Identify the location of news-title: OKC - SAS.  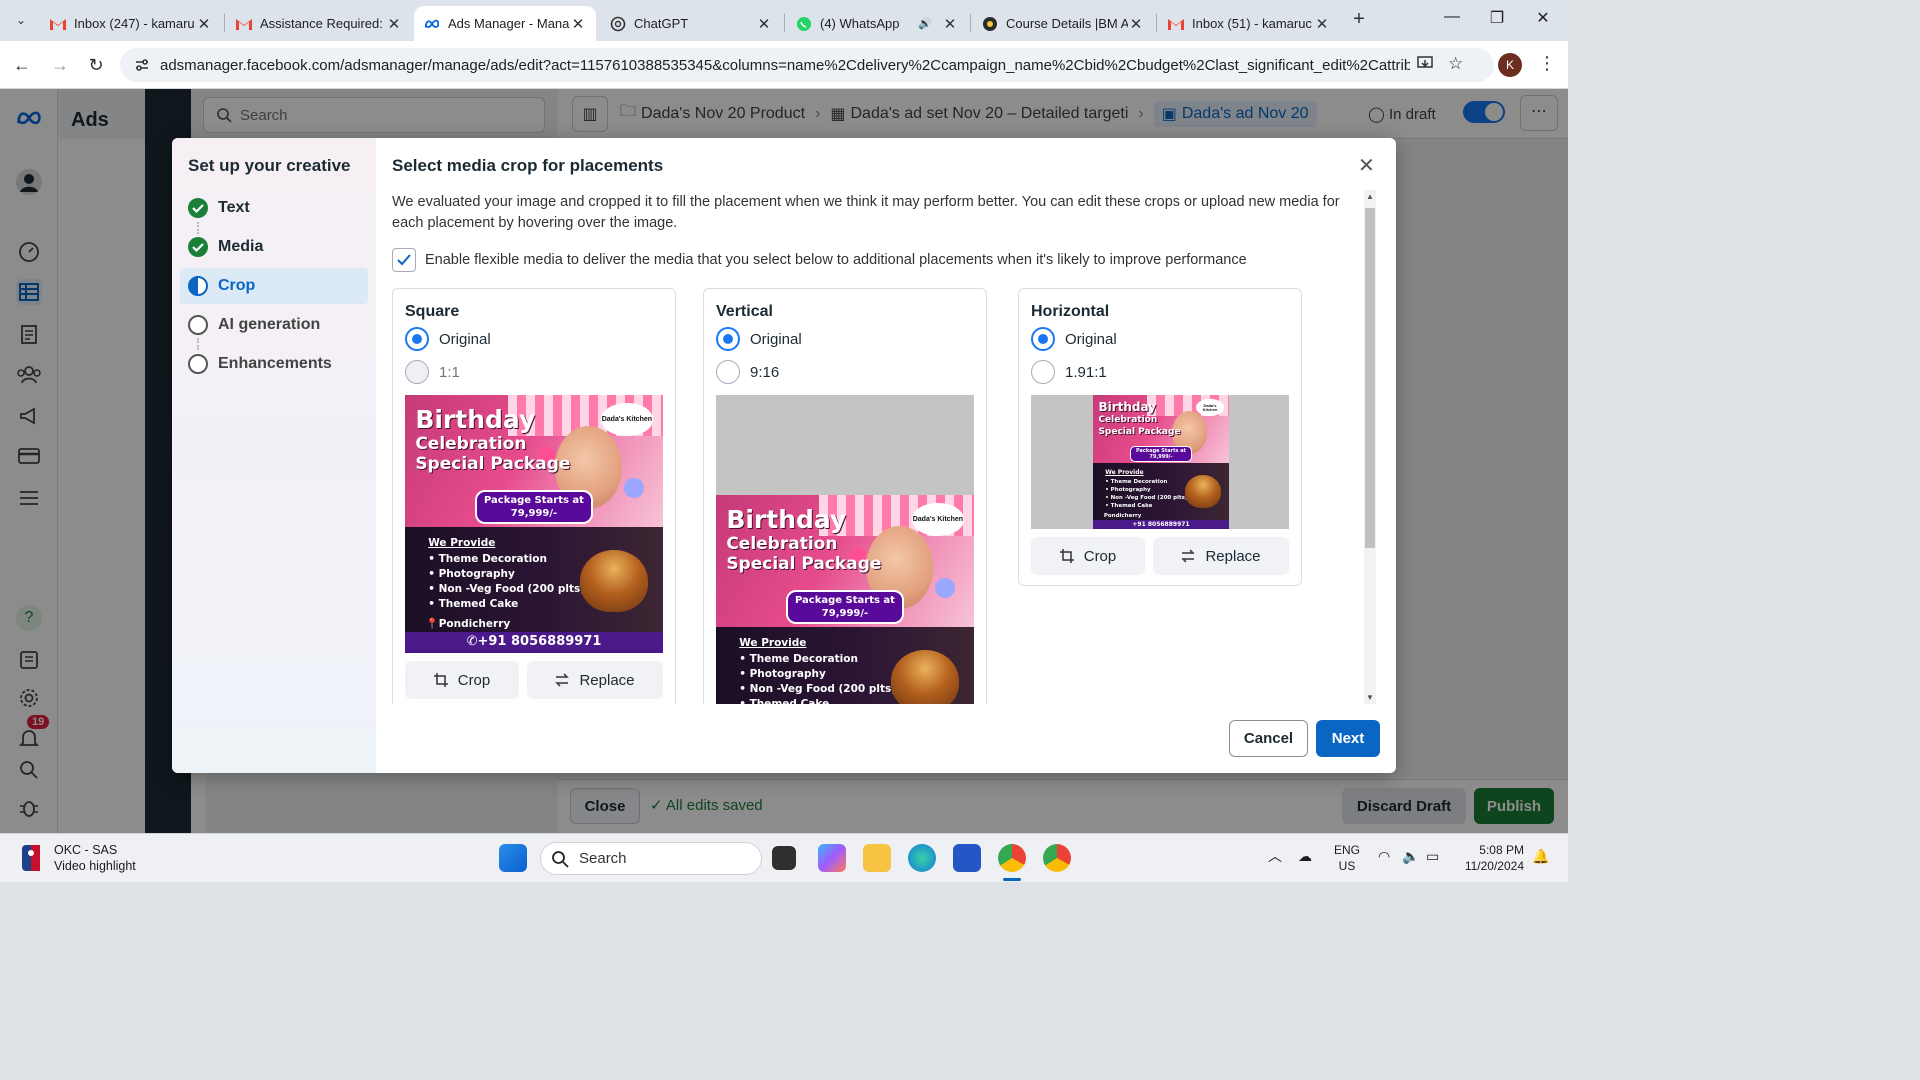
(86, 850).